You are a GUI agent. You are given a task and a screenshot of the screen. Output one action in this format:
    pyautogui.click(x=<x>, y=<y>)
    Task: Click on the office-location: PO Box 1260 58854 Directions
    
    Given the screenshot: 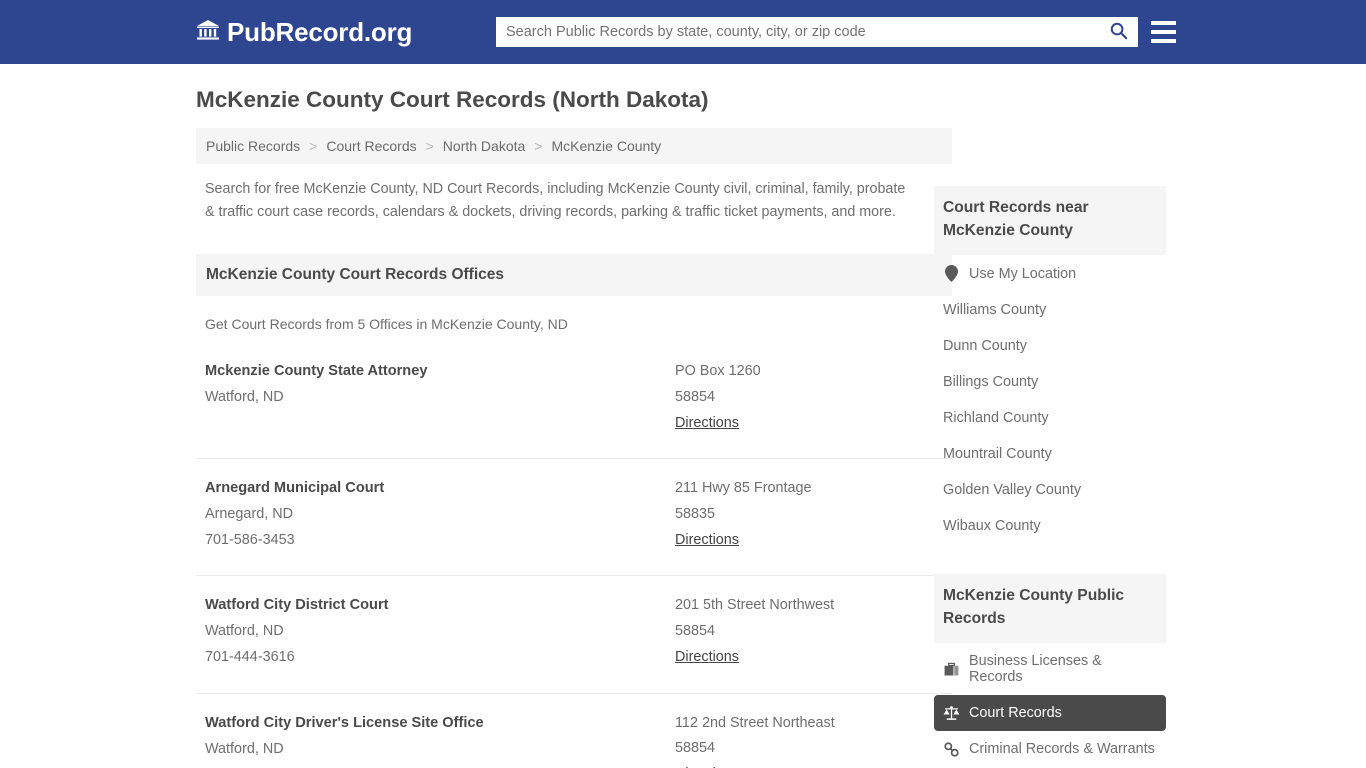 What is the action you would take?
    pyautogui.click(x=813, y=397)
    